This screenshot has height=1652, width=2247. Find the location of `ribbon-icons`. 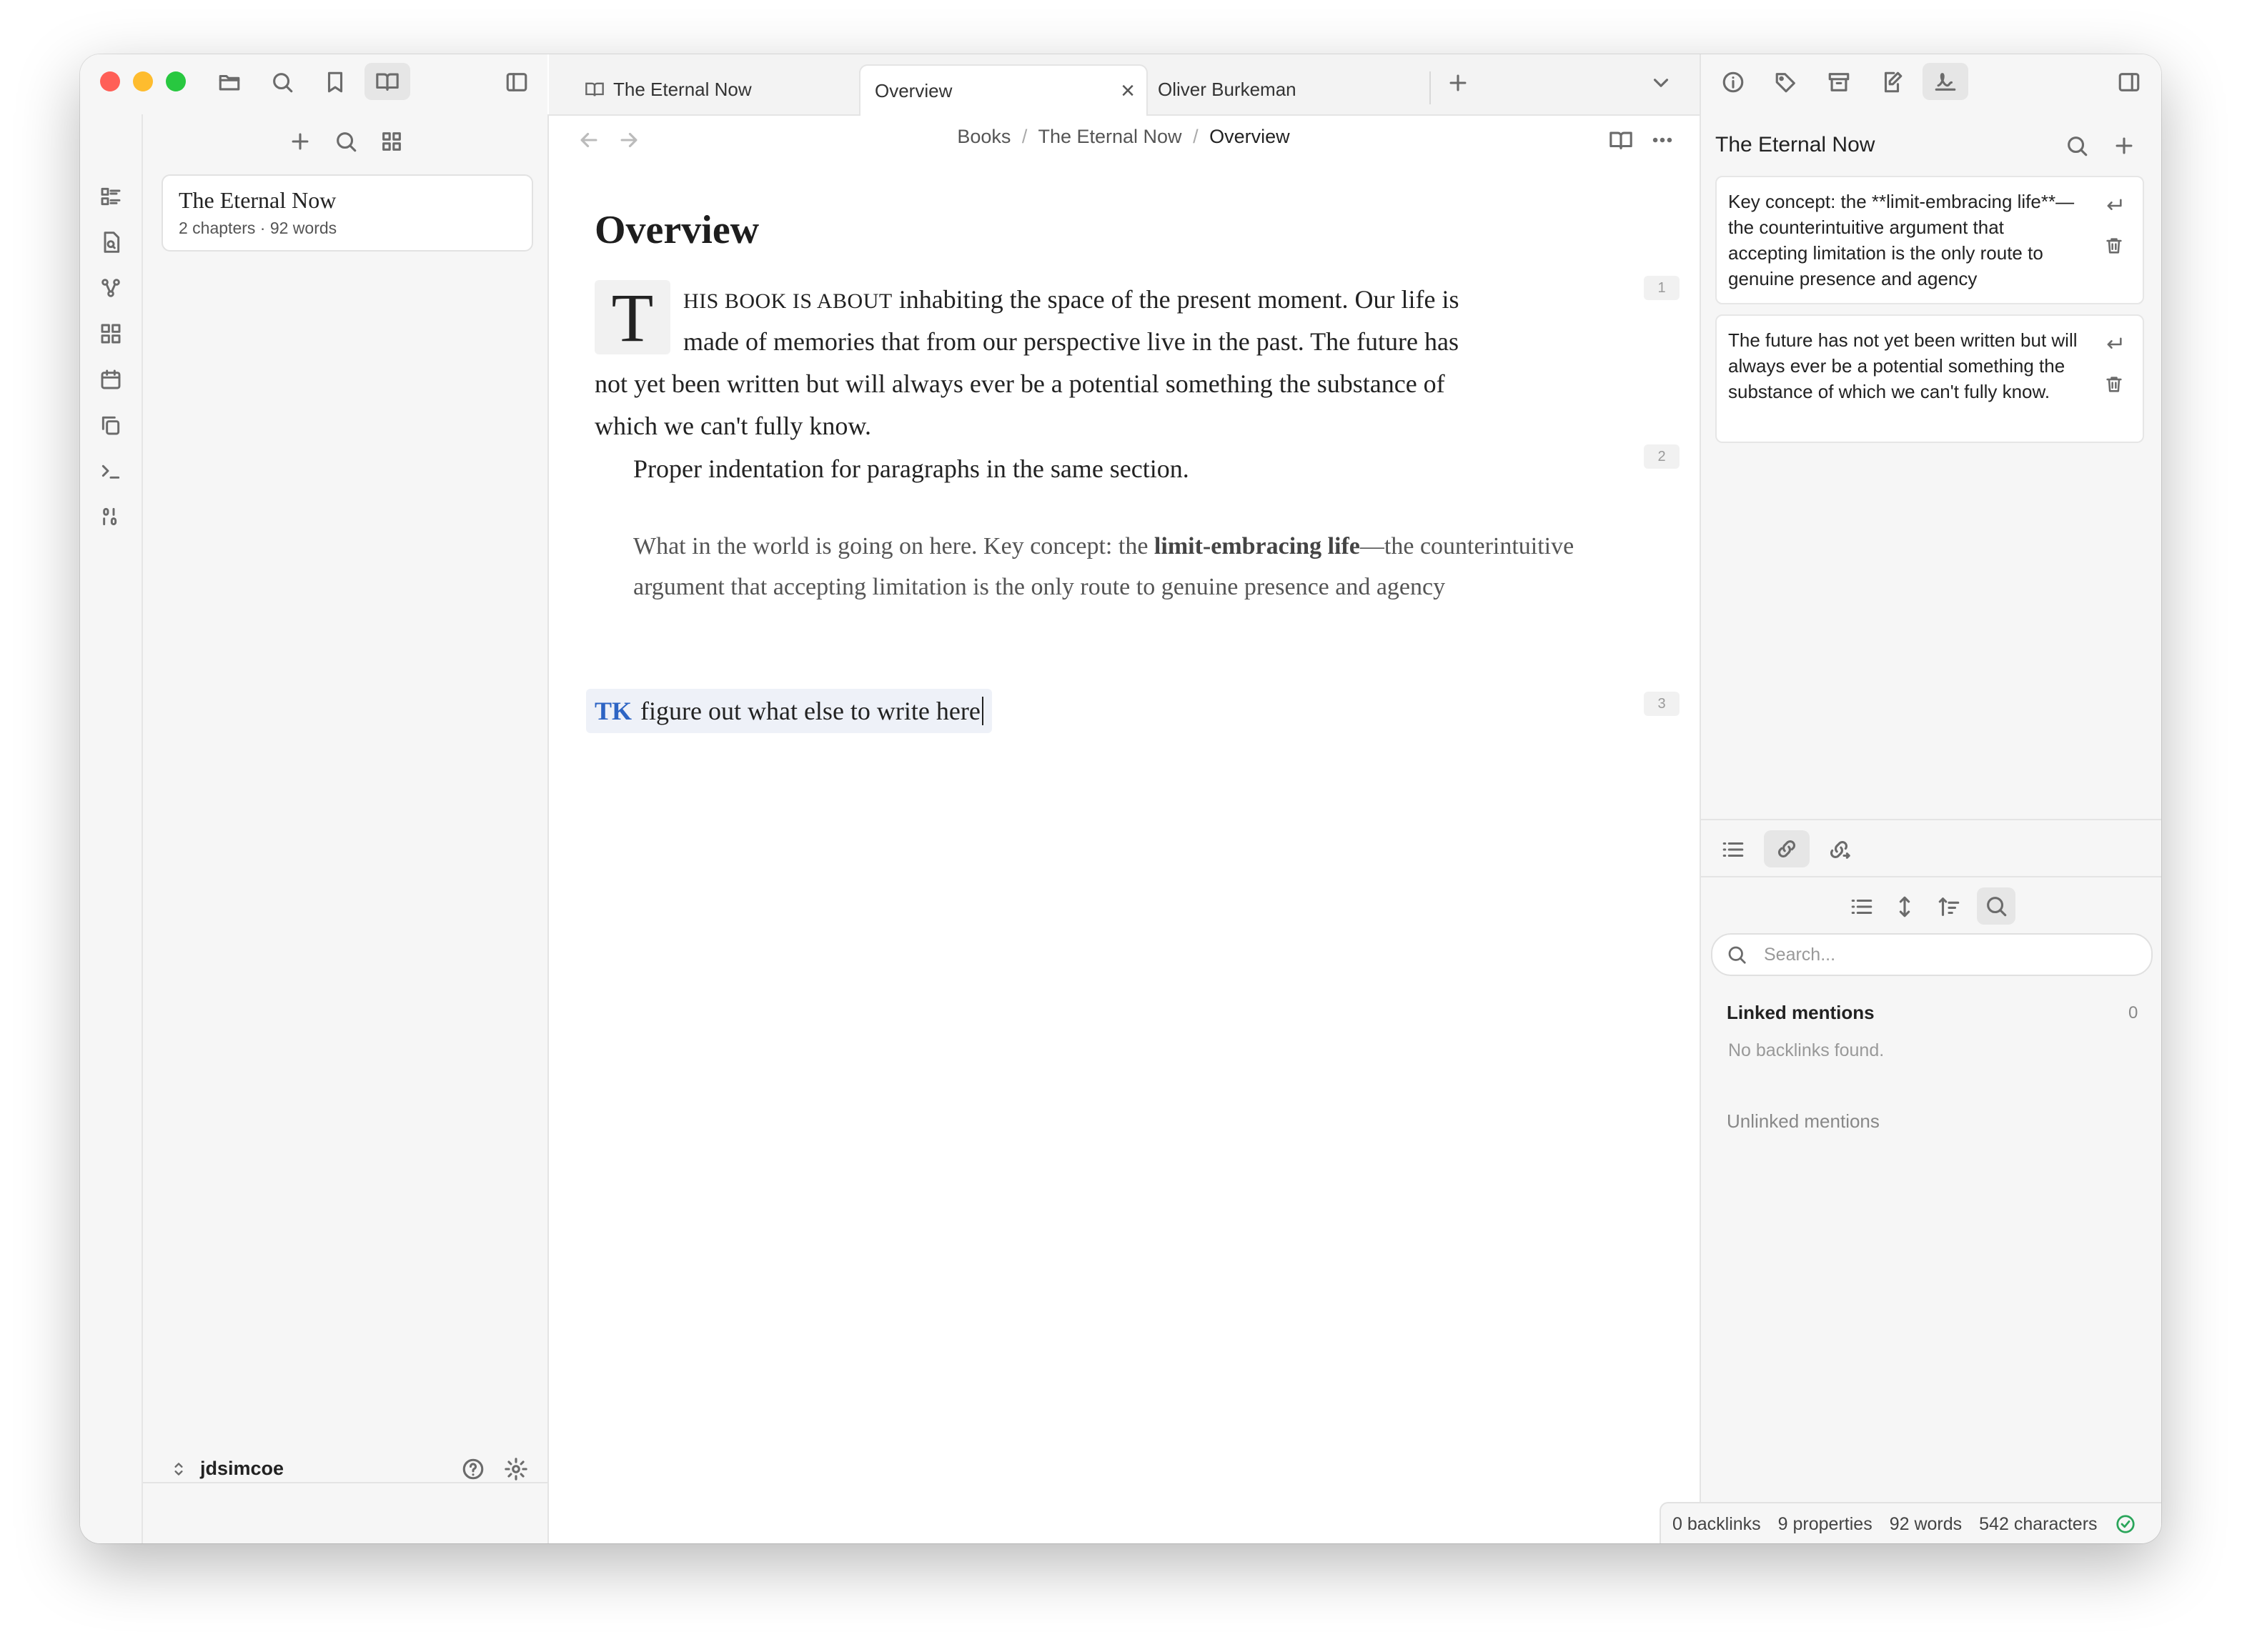

ribbon-icons is located at coordinates (111, 828).